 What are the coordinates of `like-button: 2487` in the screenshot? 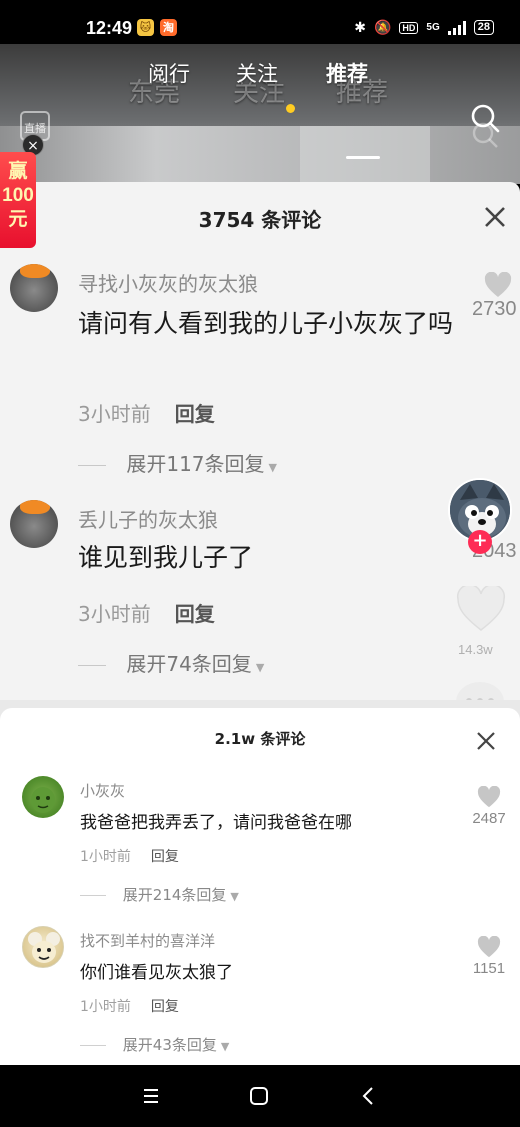 It's located at (489, 806).